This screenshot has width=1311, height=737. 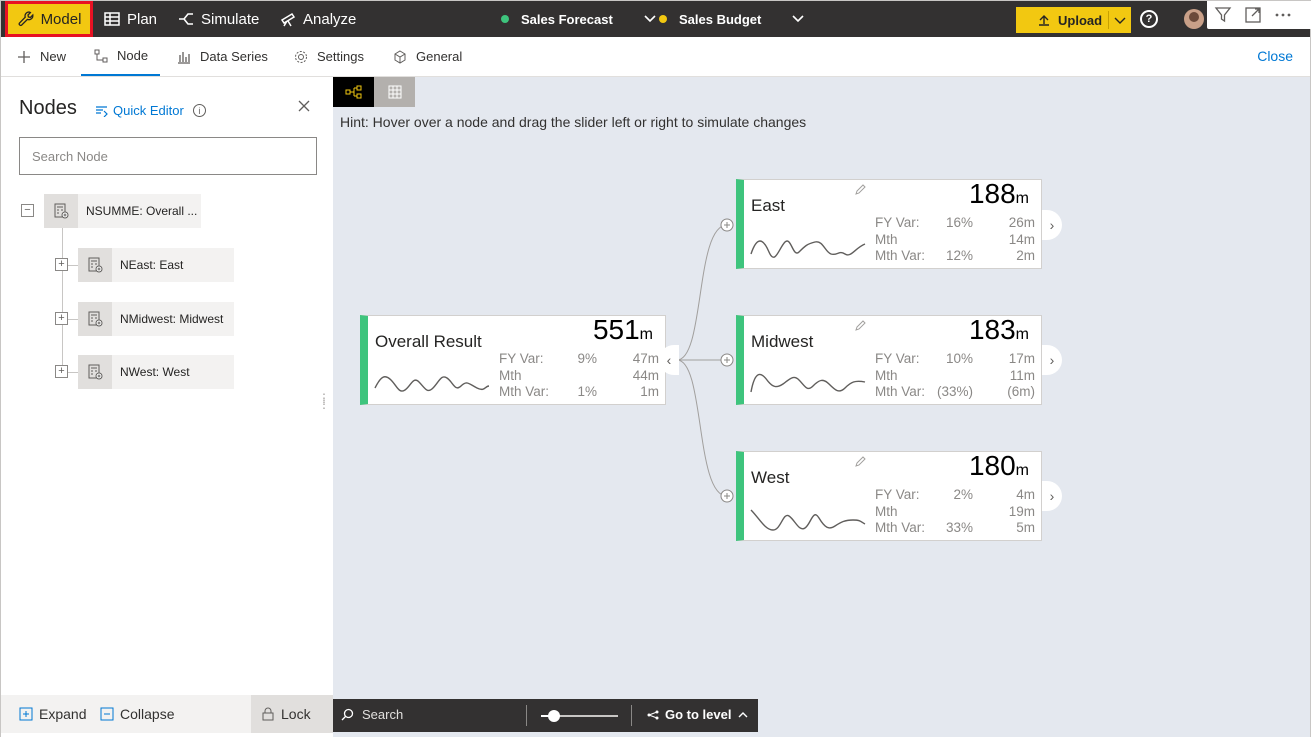 What do you see at coordinates (505, 19) in the screenshot?
I see `status-dot-green` at bounding box center [505, 19].